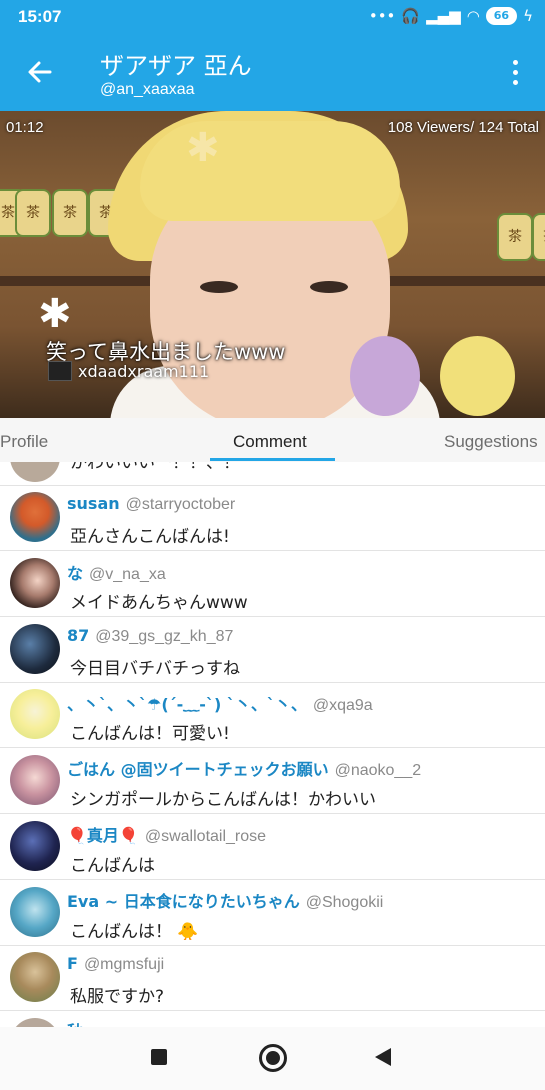 Image resolution: width=545 pixels, height=1090 pixels. What do you see at coordinates (272, 978) in the screenshot?
I see `comment-row: F @mgmsfuji 私服ですか?` at bounding box center [272, 978].